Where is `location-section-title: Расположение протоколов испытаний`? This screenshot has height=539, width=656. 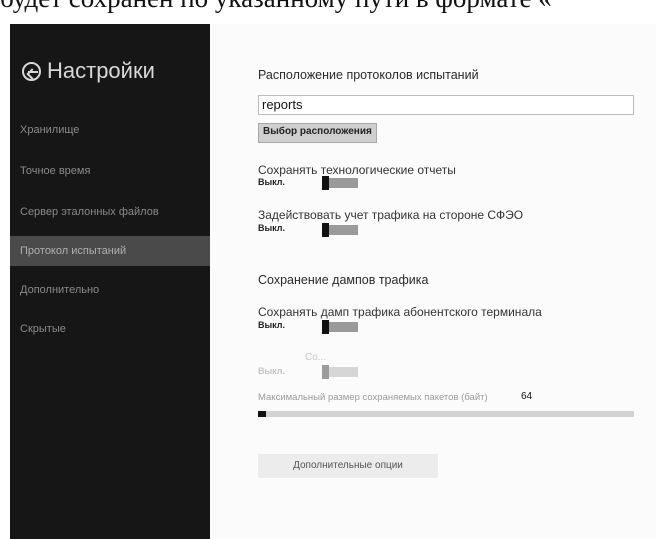
location-section-title: Расположение протоколов испытаний is located at coordinates (368, 75).